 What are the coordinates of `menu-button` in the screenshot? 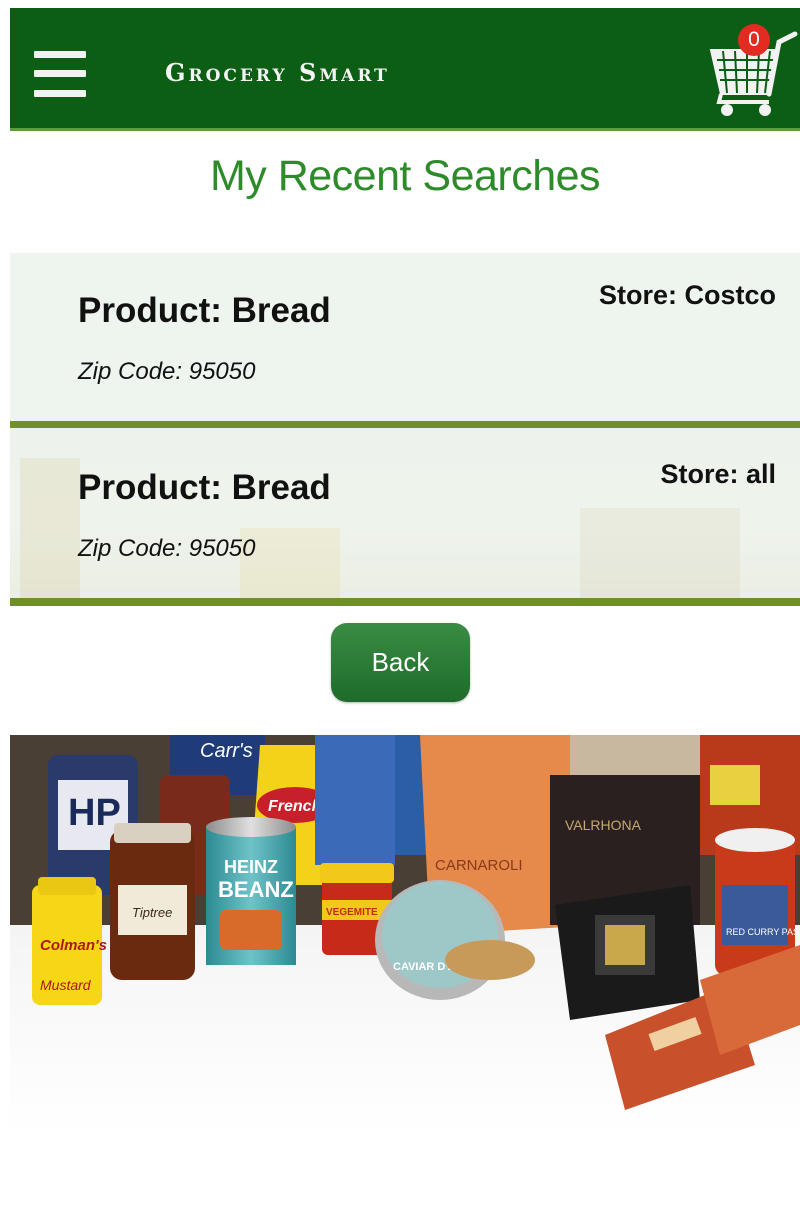 It's located at (60, 74).